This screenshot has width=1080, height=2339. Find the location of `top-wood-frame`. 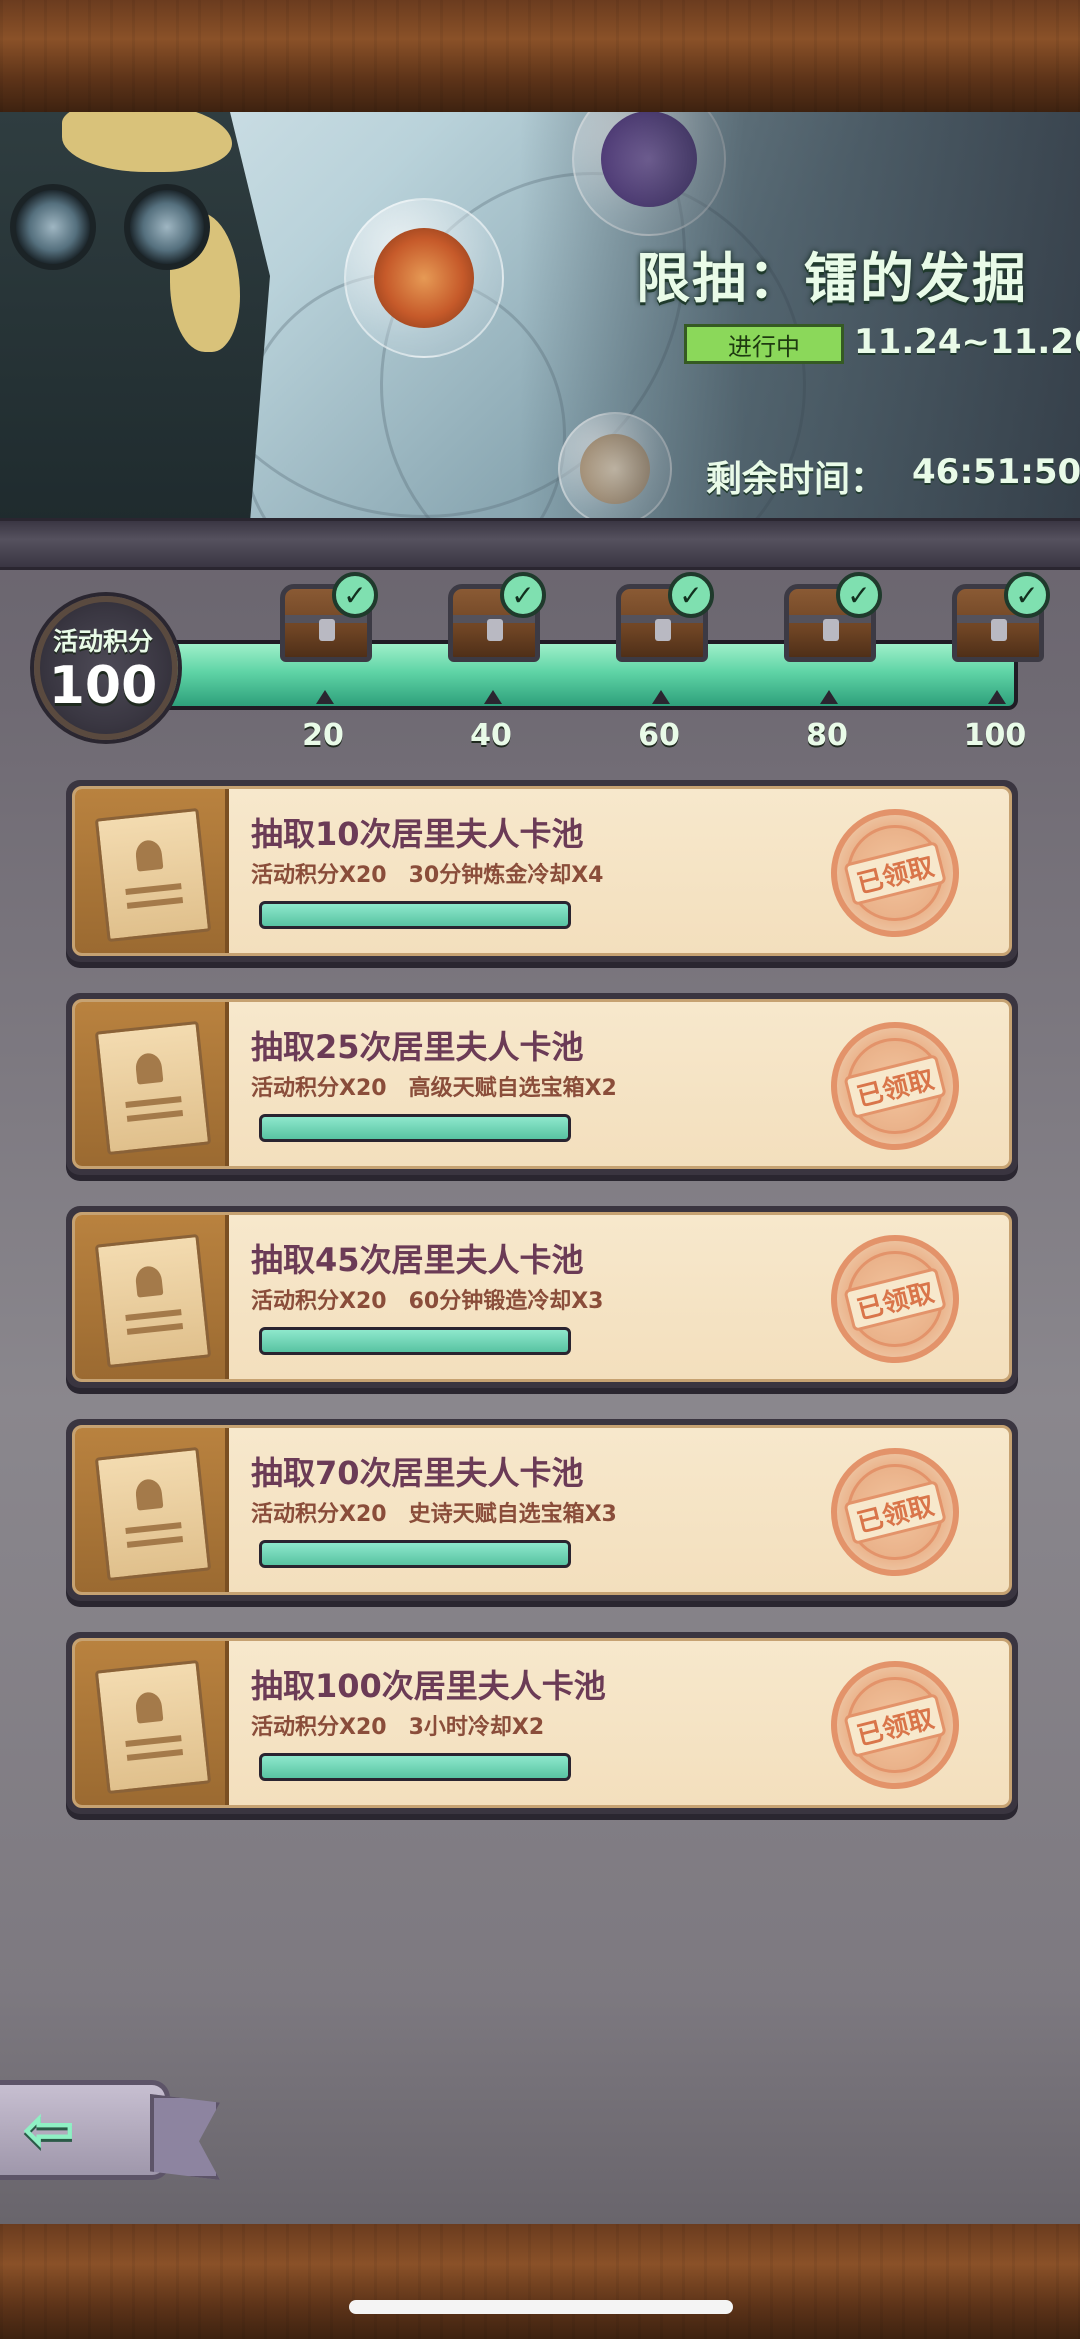

top-wood-frame is located at coordinates (540, 56).